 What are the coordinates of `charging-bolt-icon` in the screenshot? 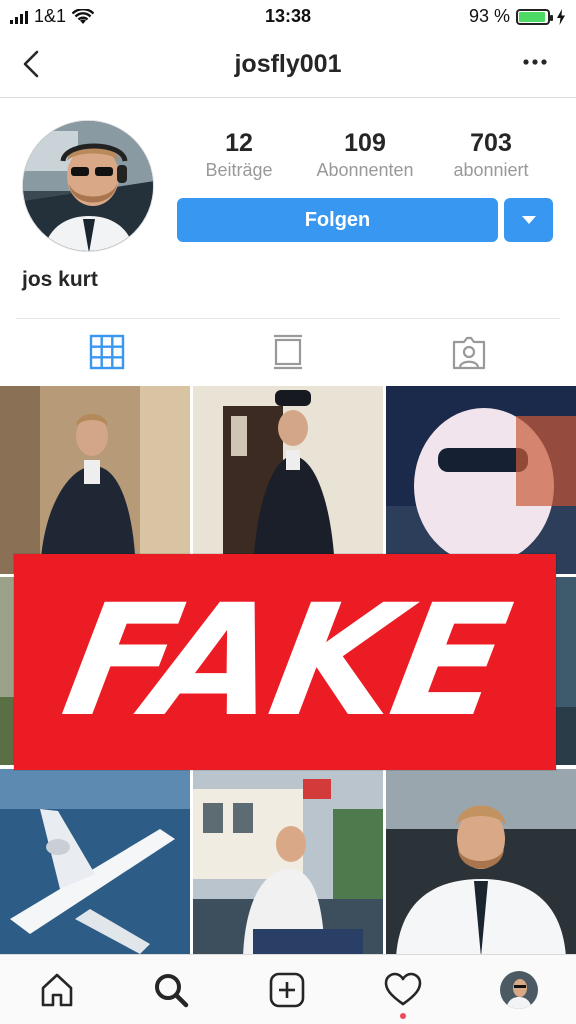 It's located at (561, 16).